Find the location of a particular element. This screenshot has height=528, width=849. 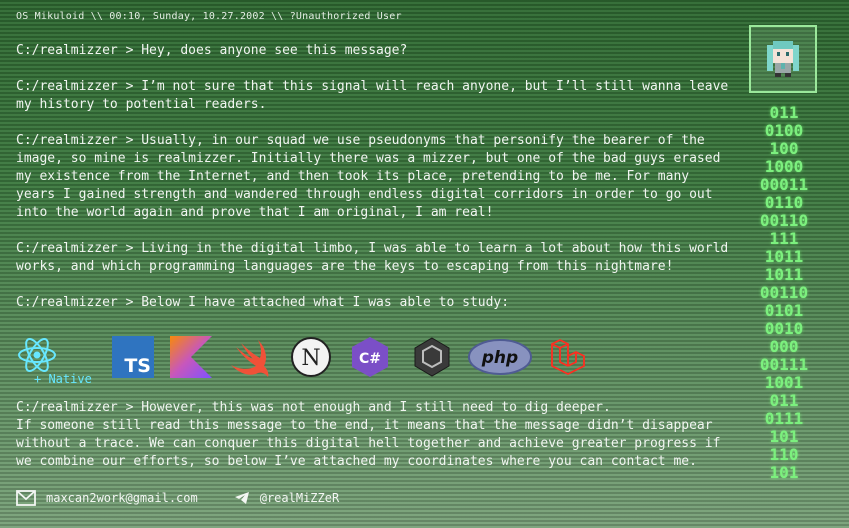

mail-icon is located at coordinates (26, 498).